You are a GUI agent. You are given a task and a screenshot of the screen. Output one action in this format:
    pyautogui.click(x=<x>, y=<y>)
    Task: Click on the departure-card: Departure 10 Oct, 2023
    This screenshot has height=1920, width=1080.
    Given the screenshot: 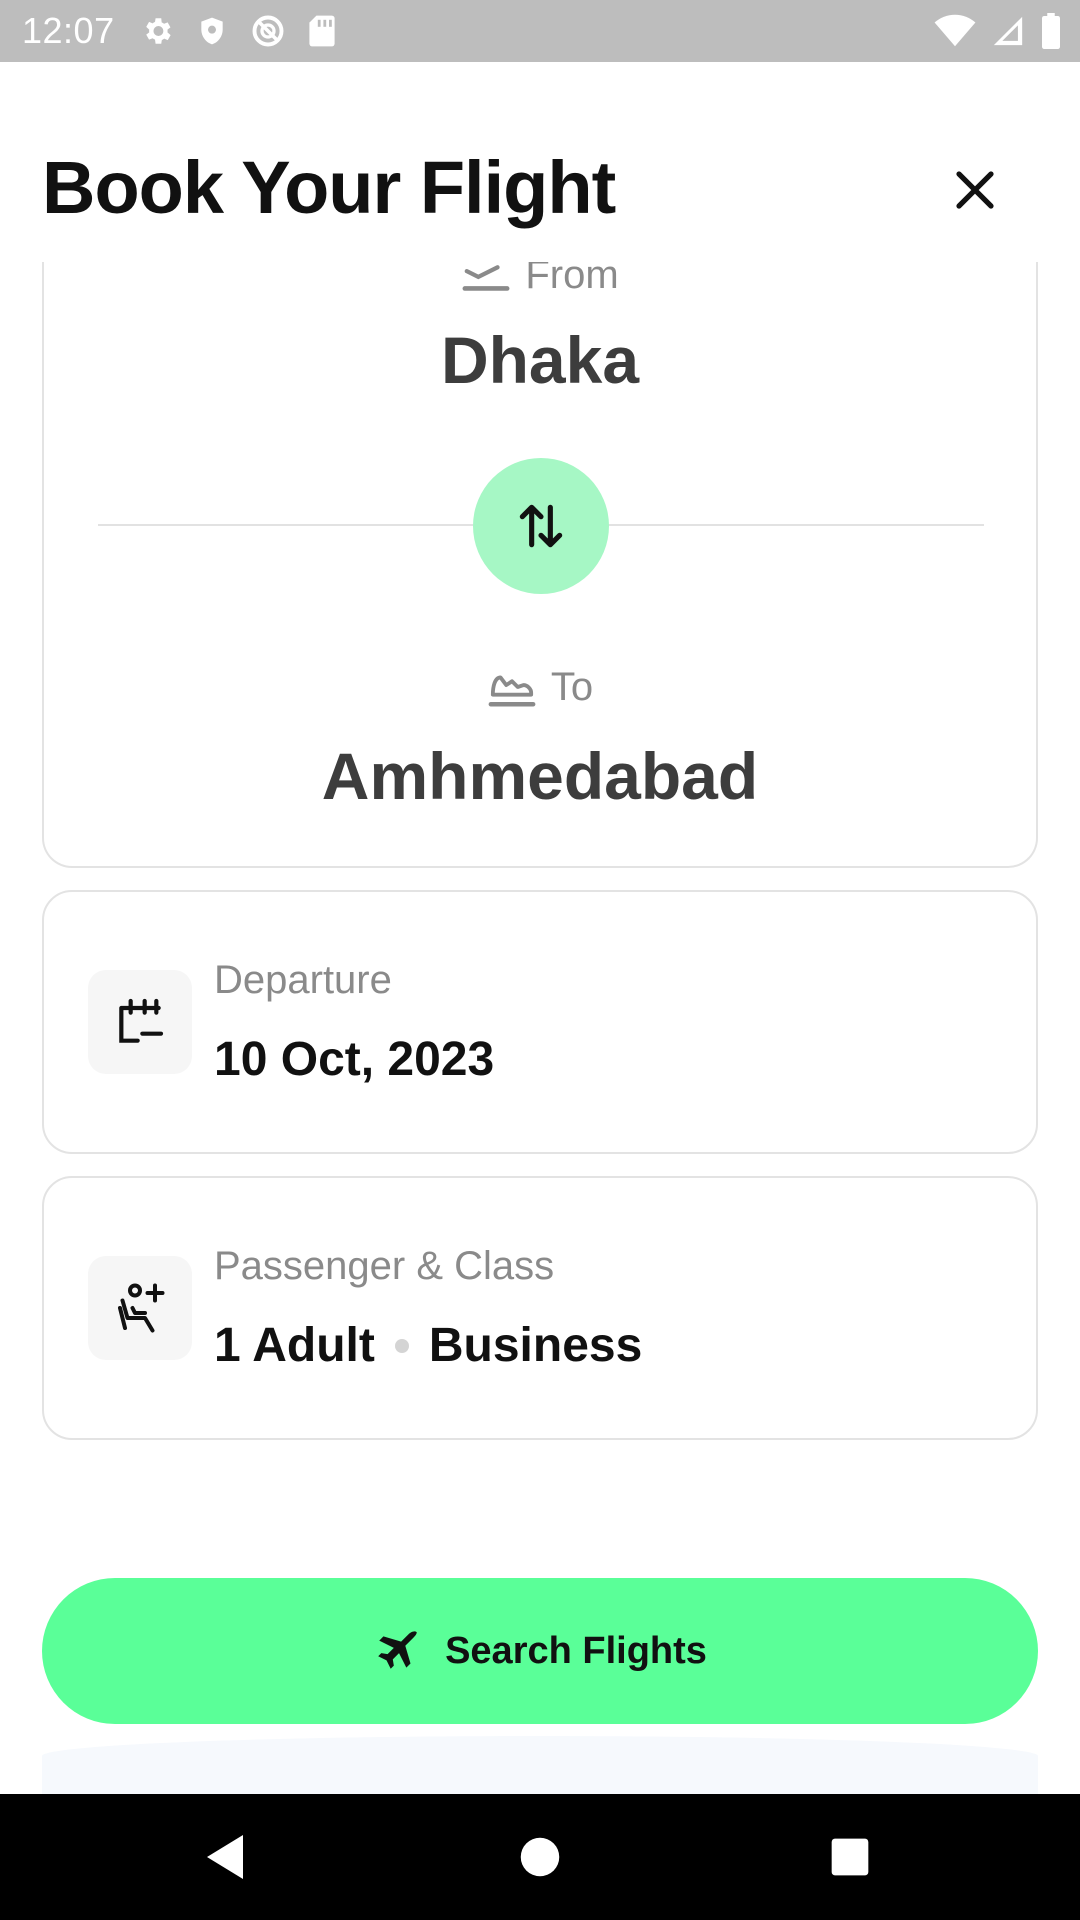 What is the action you would take?
    pyautogui.click(x=540, y=1022)
    